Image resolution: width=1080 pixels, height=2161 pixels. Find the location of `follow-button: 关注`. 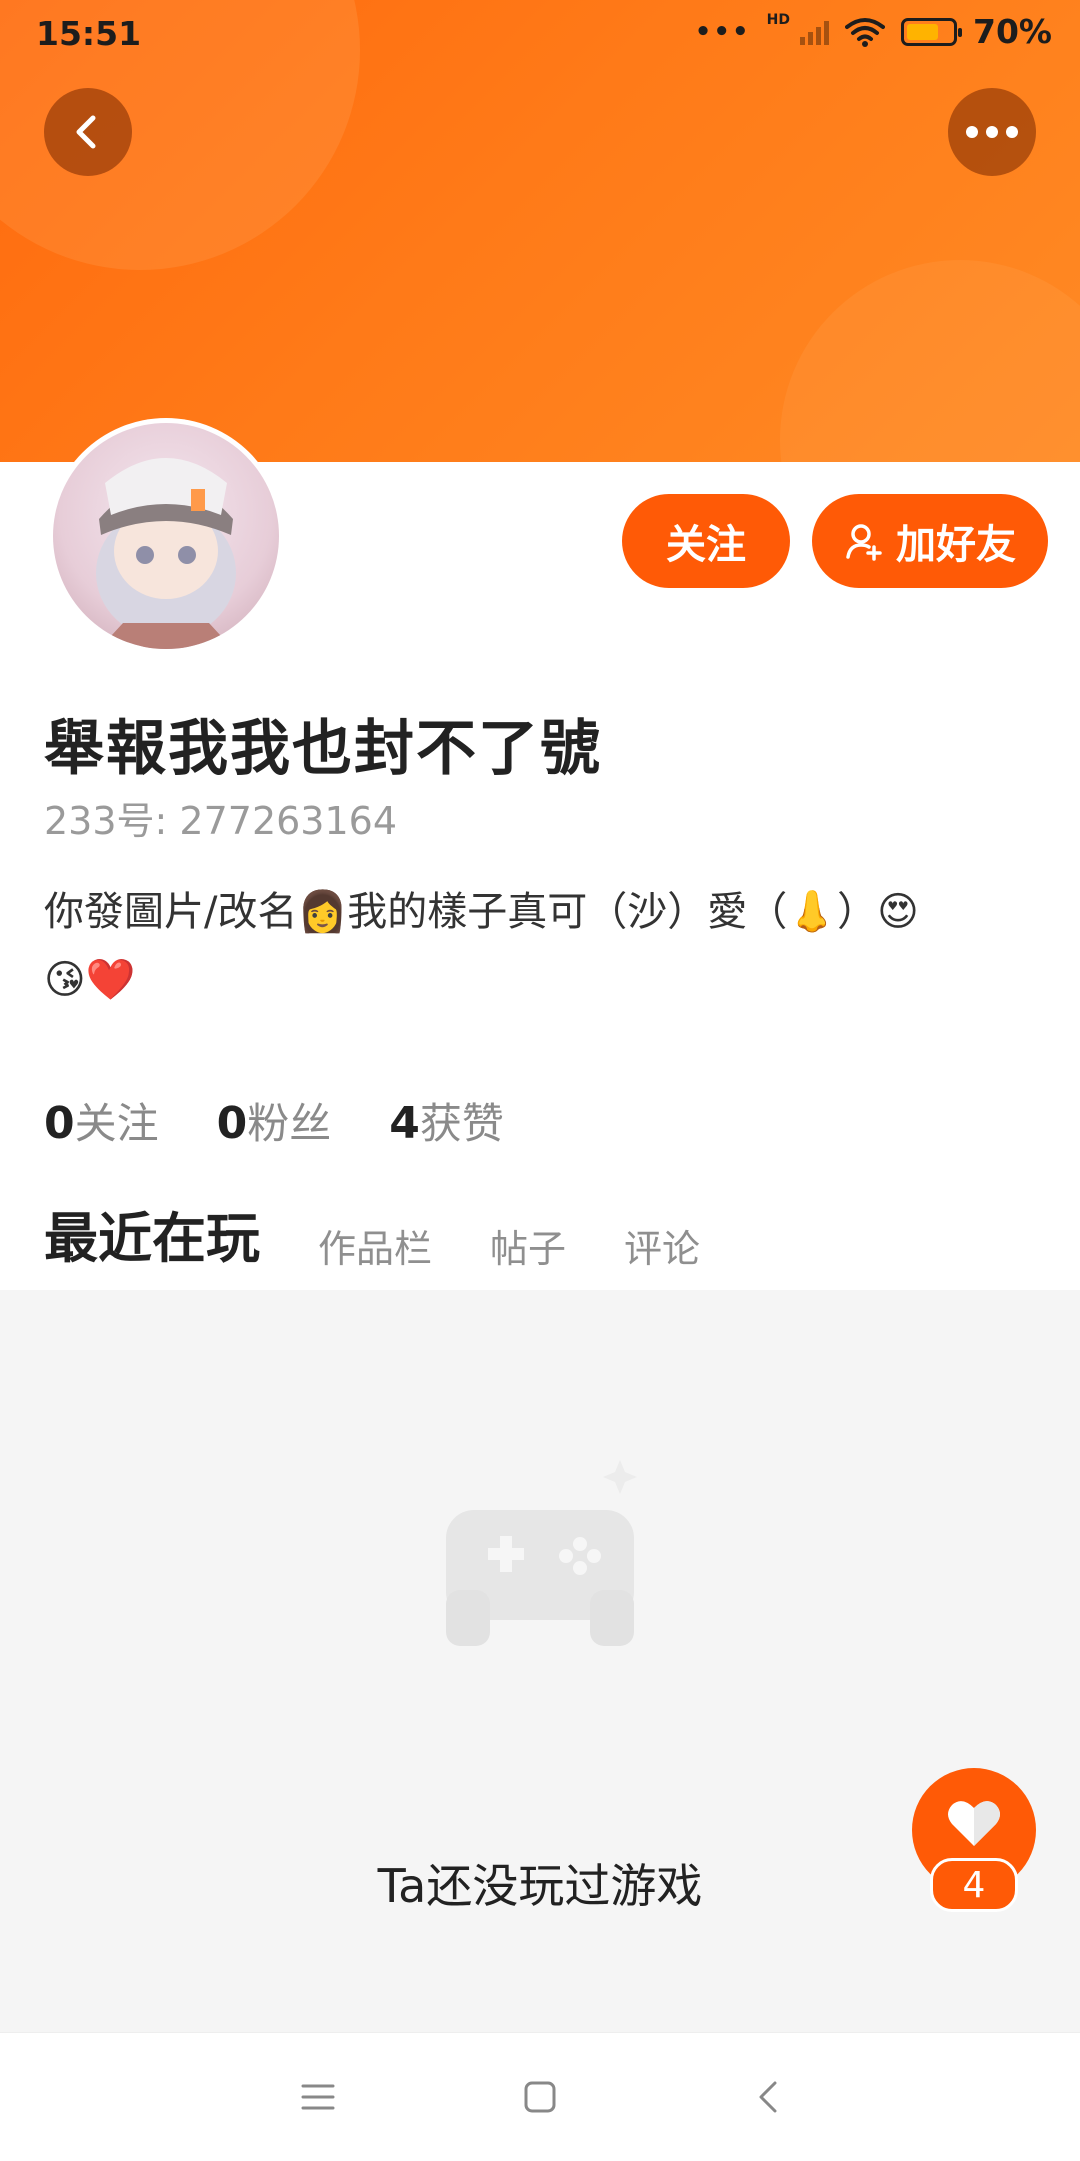

follow-button: 关注 is located at coordinates (706, 541).